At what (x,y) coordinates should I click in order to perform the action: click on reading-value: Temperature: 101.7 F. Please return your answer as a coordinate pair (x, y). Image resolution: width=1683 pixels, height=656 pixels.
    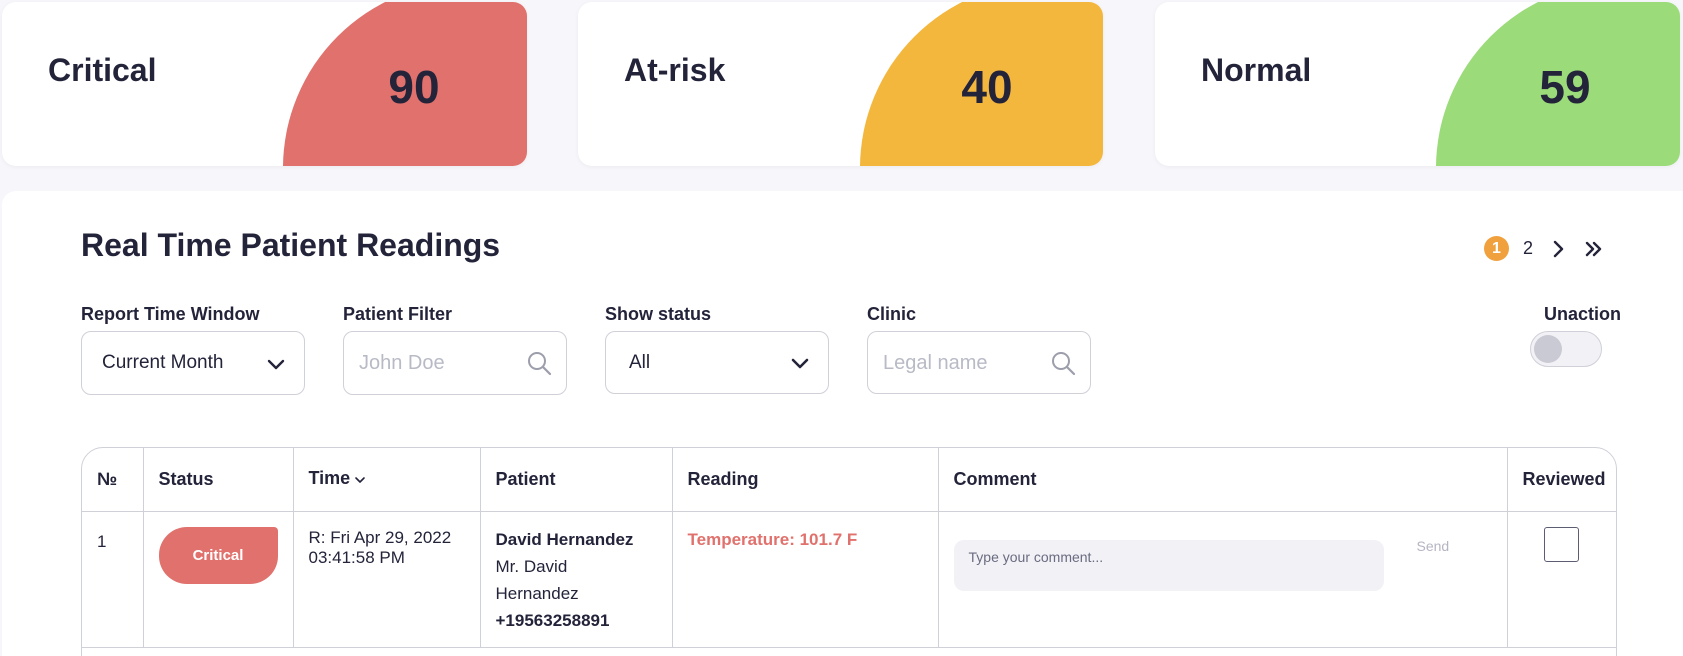
    Looking at the image, I should click on (772, 539).